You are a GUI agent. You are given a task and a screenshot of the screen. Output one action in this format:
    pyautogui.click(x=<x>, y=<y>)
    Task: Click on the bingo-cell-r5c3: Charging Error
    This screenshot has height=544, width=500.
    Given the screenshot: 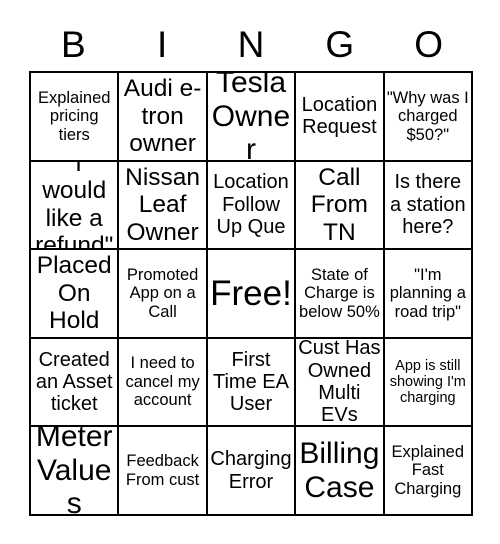 What is the action you would take?
    pyautogui.click(x=252, y=471)
    